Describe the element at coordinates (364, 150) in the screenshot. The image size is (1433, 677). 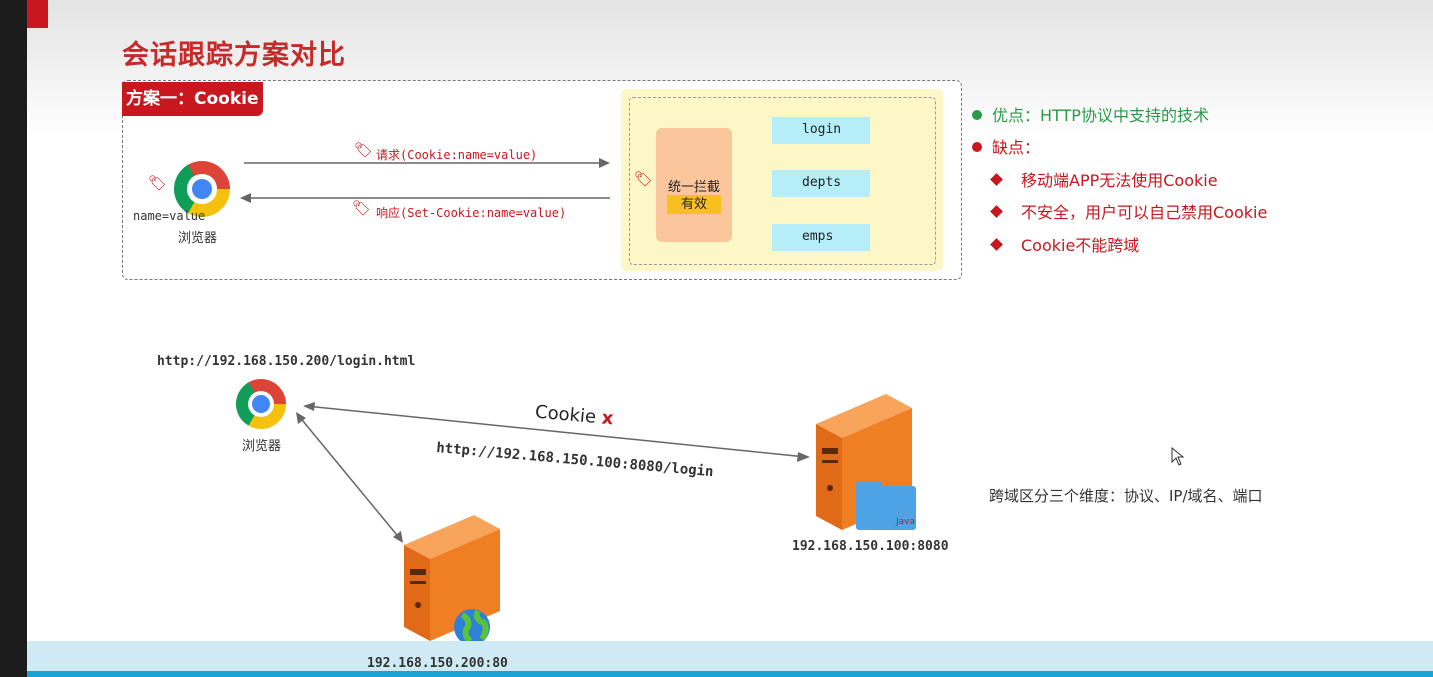
I see `request-tag-icon: 🏷` at that location.